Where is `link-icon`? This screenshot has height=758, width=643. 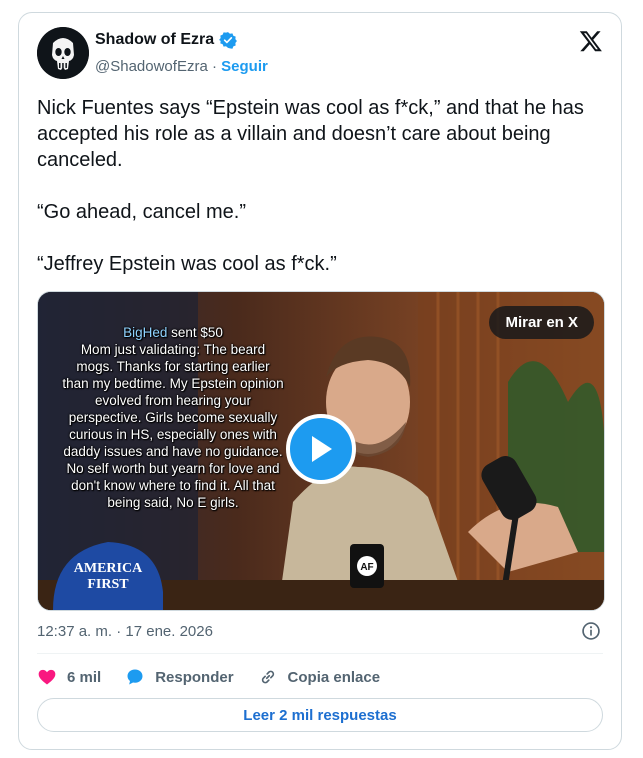 link-icon is located at coordinates (267, 677).